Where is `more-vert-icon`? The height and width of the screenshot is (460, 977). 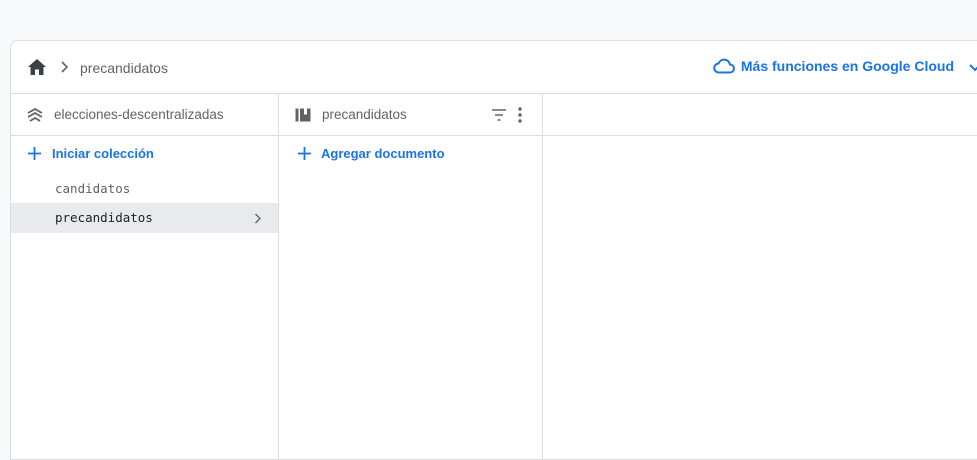 more-vert-icon is located at coordinates (520, 115).